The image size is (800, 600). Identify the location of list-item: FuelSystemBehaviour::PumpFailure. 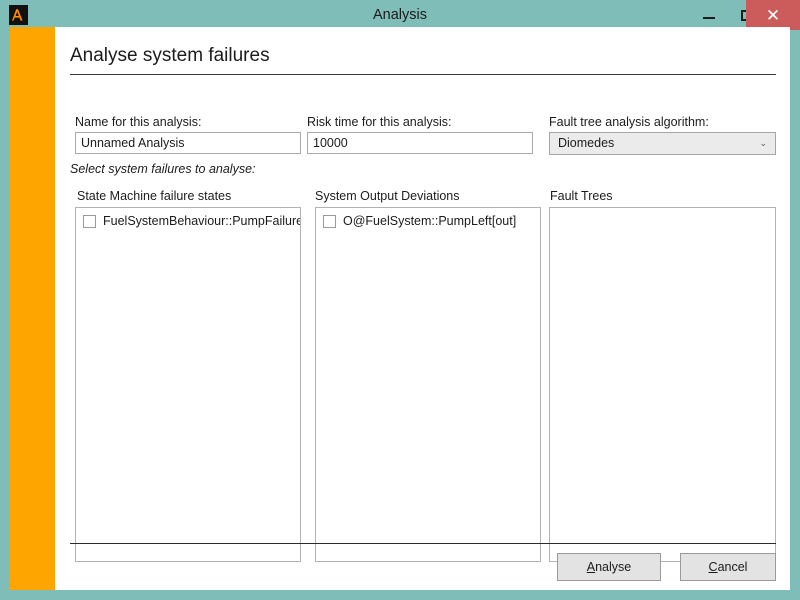
(188, 221).